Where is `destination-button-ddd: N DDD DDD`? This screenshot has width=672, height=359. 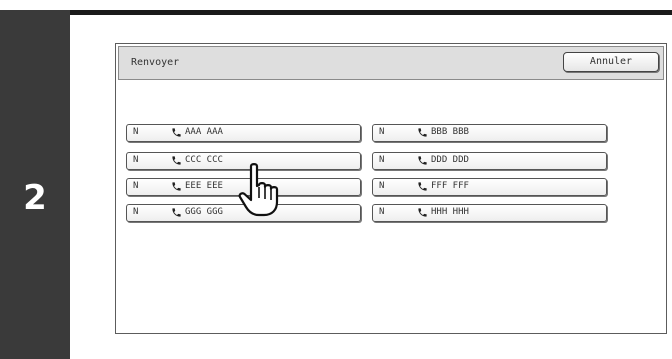
destination-button-ddd: N DDD DDD is located at coordinates (489, 161).